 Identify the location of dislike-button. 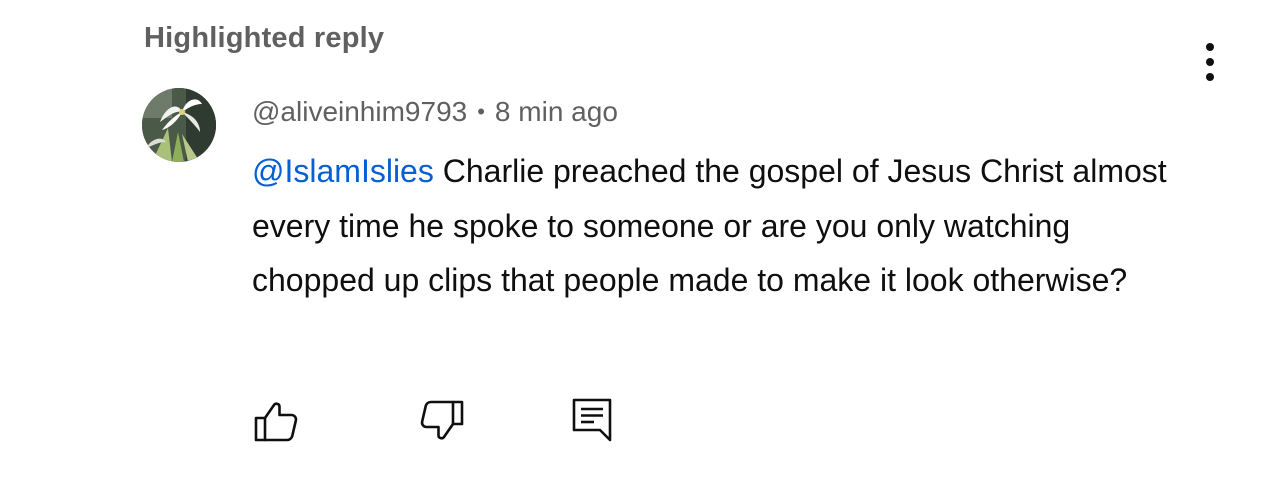
(441, 421).